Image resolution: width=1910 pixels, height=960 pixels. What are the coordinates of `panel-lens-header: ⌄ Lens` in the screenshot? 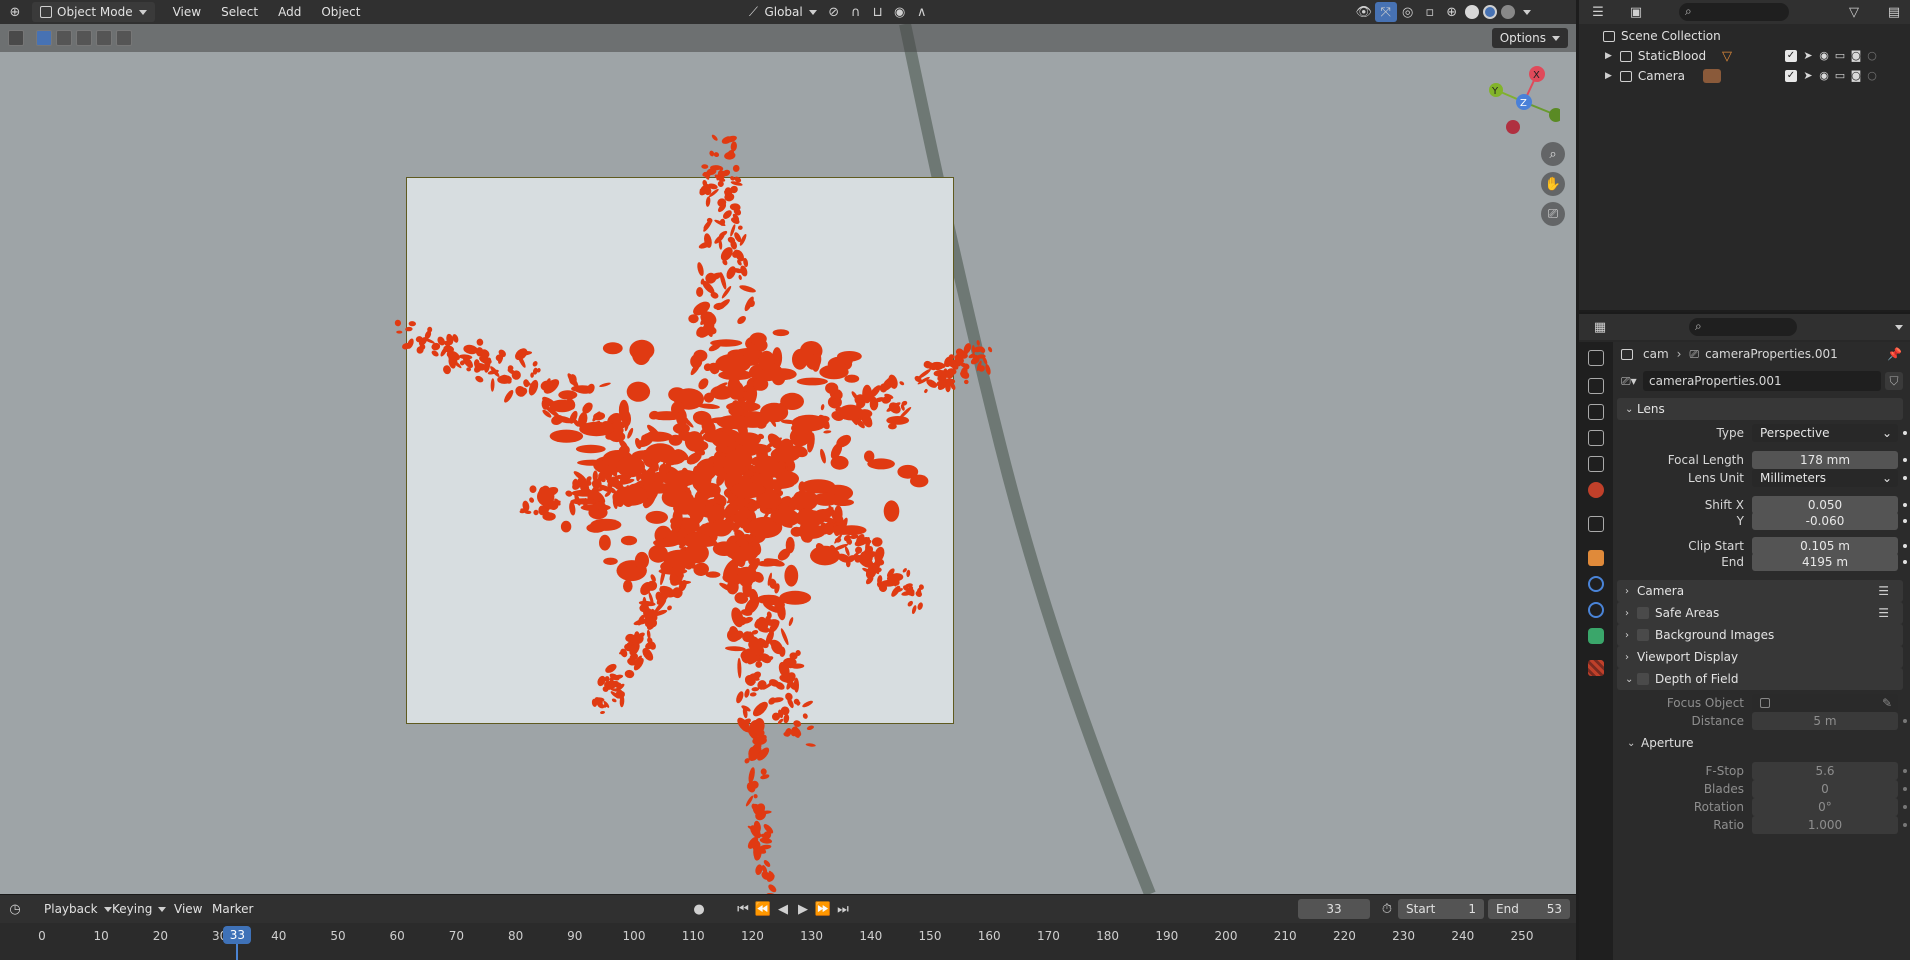 It's located at (1760, 409).